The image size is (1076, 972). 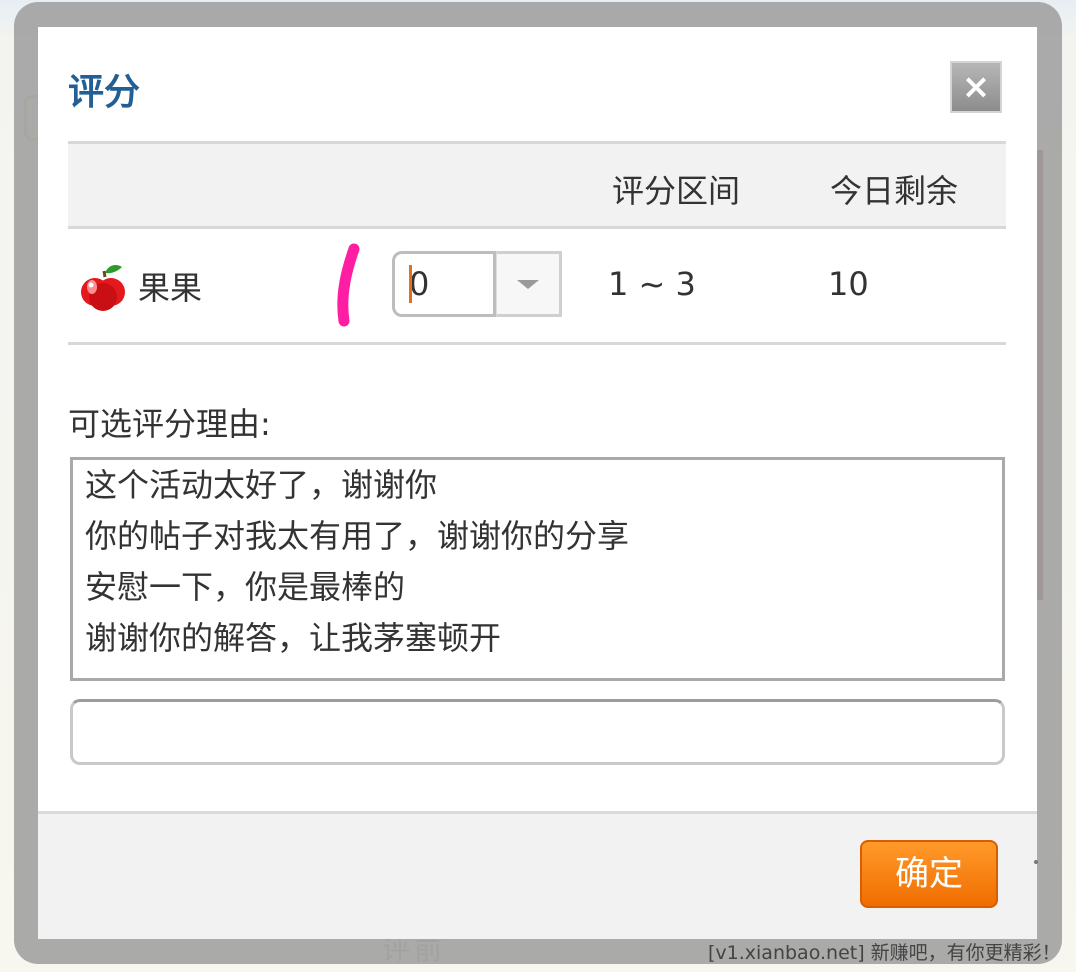 I want to click on close-button: ×, so click(x=976, y=87).